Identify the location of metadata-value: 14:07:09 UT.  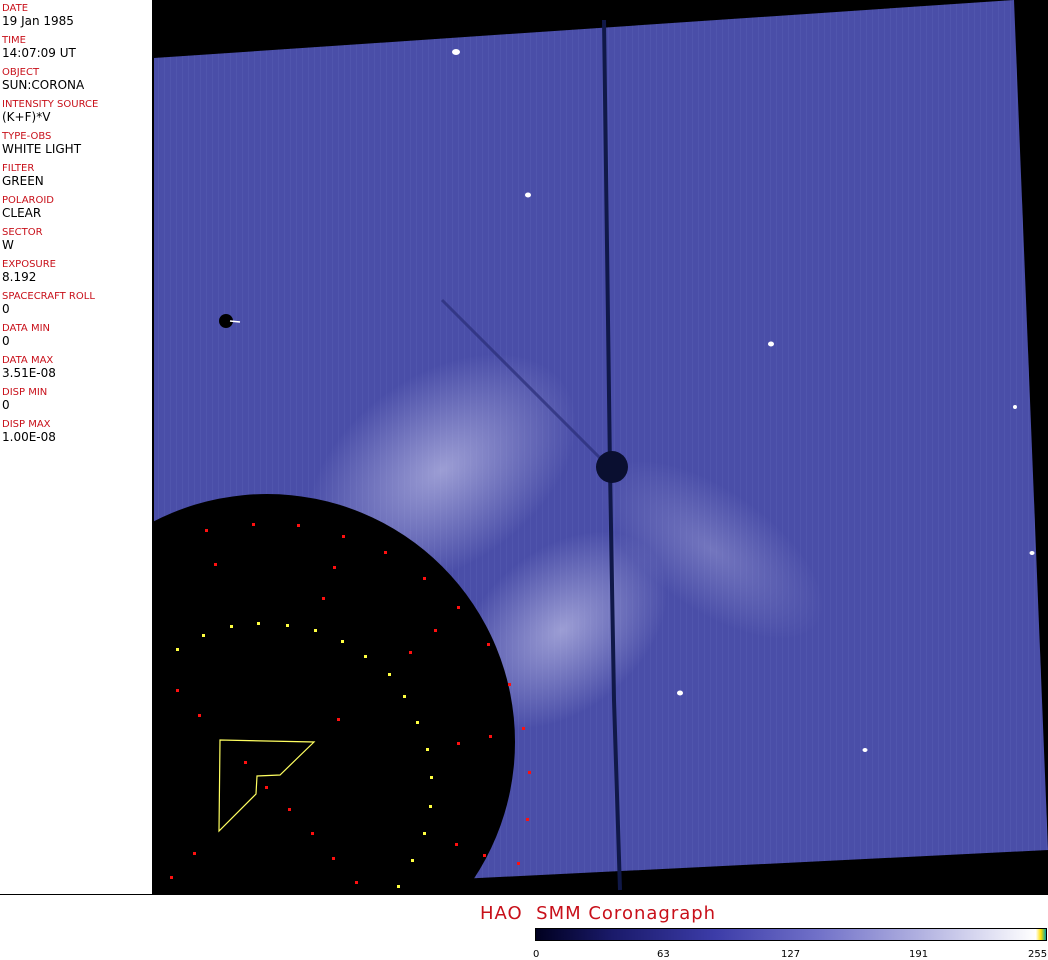
(39, 53).